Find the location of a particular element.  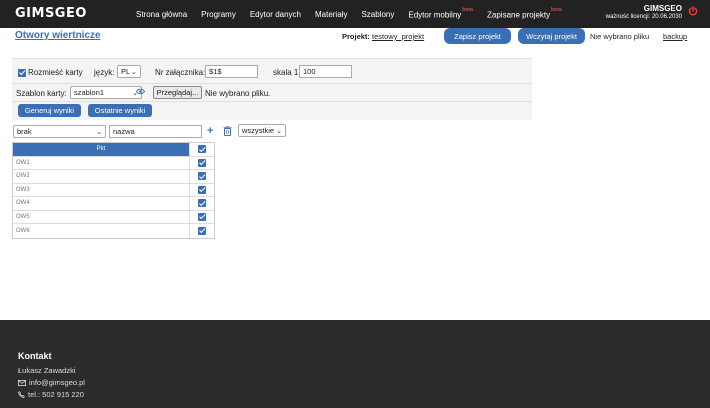

nav-item-programs: Programy is located at coordinates (218, 15).